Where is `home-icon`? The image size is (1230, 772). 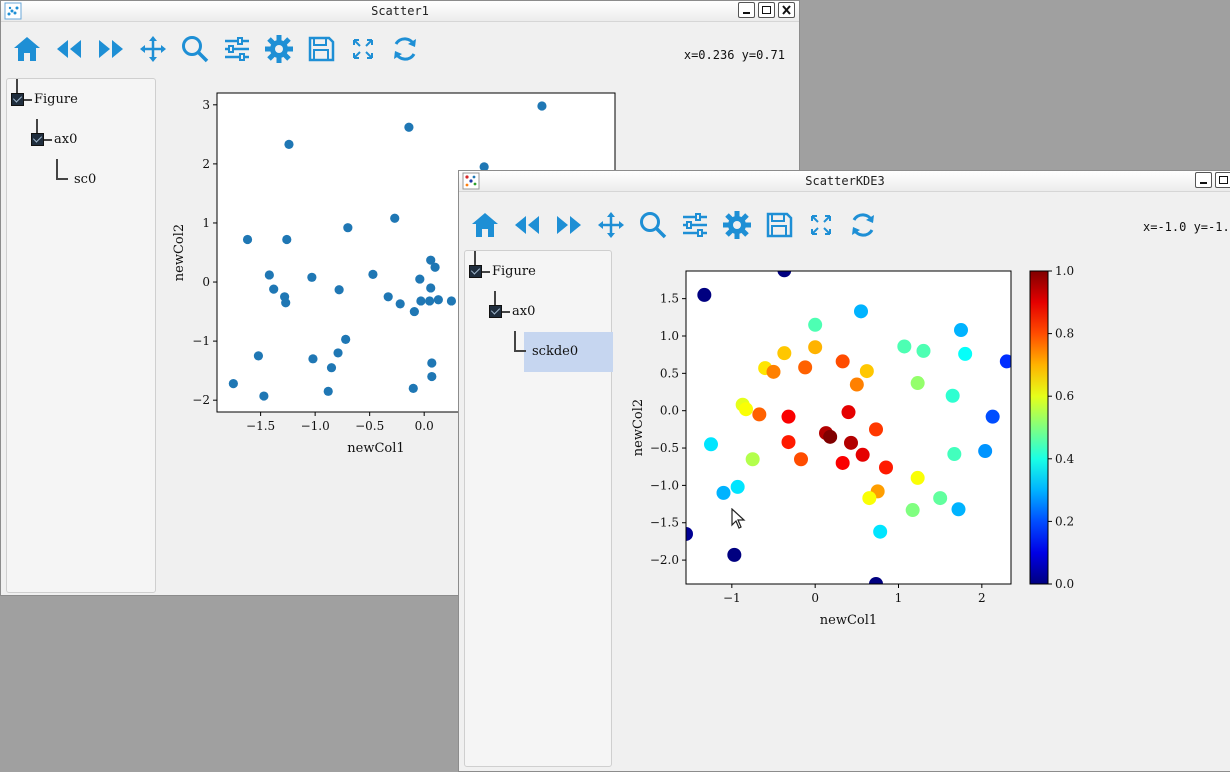
home-icon is located at coordinates (485, 225).